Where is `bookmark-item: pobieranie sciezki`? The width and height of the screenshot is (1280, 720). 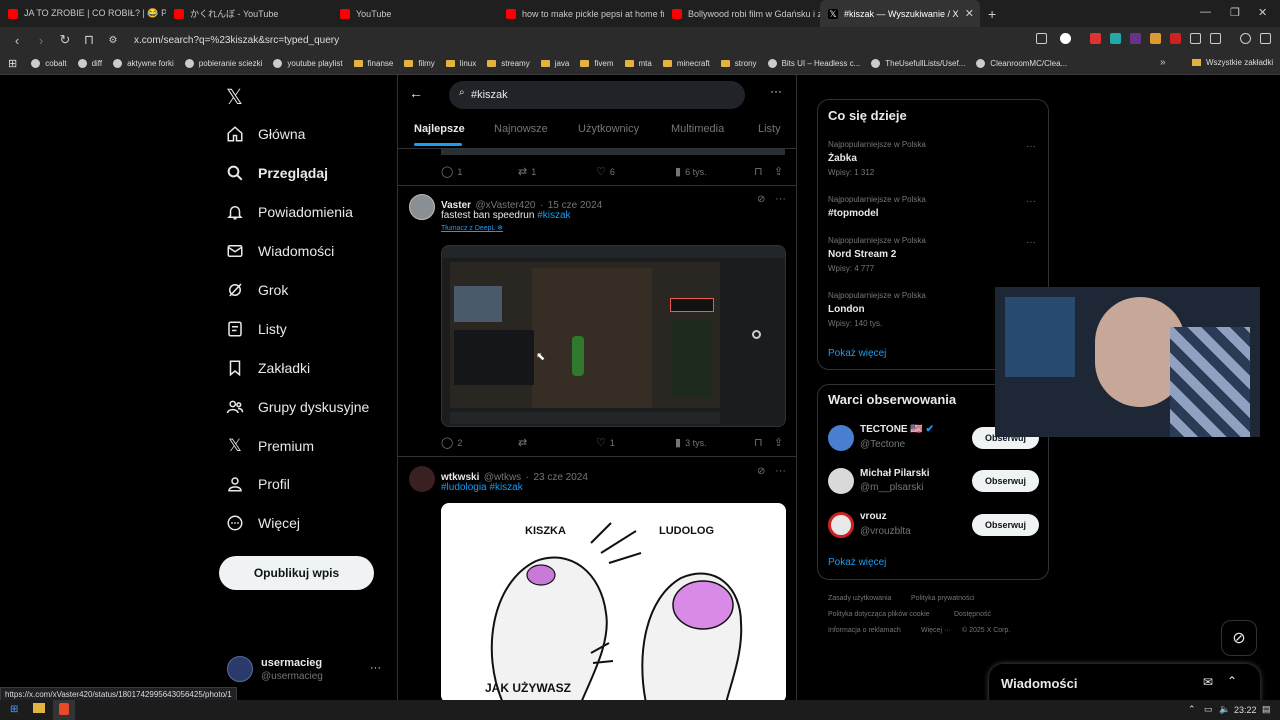 bookmark-item: pobieranie sciezki is located at coordinates (223, 63).